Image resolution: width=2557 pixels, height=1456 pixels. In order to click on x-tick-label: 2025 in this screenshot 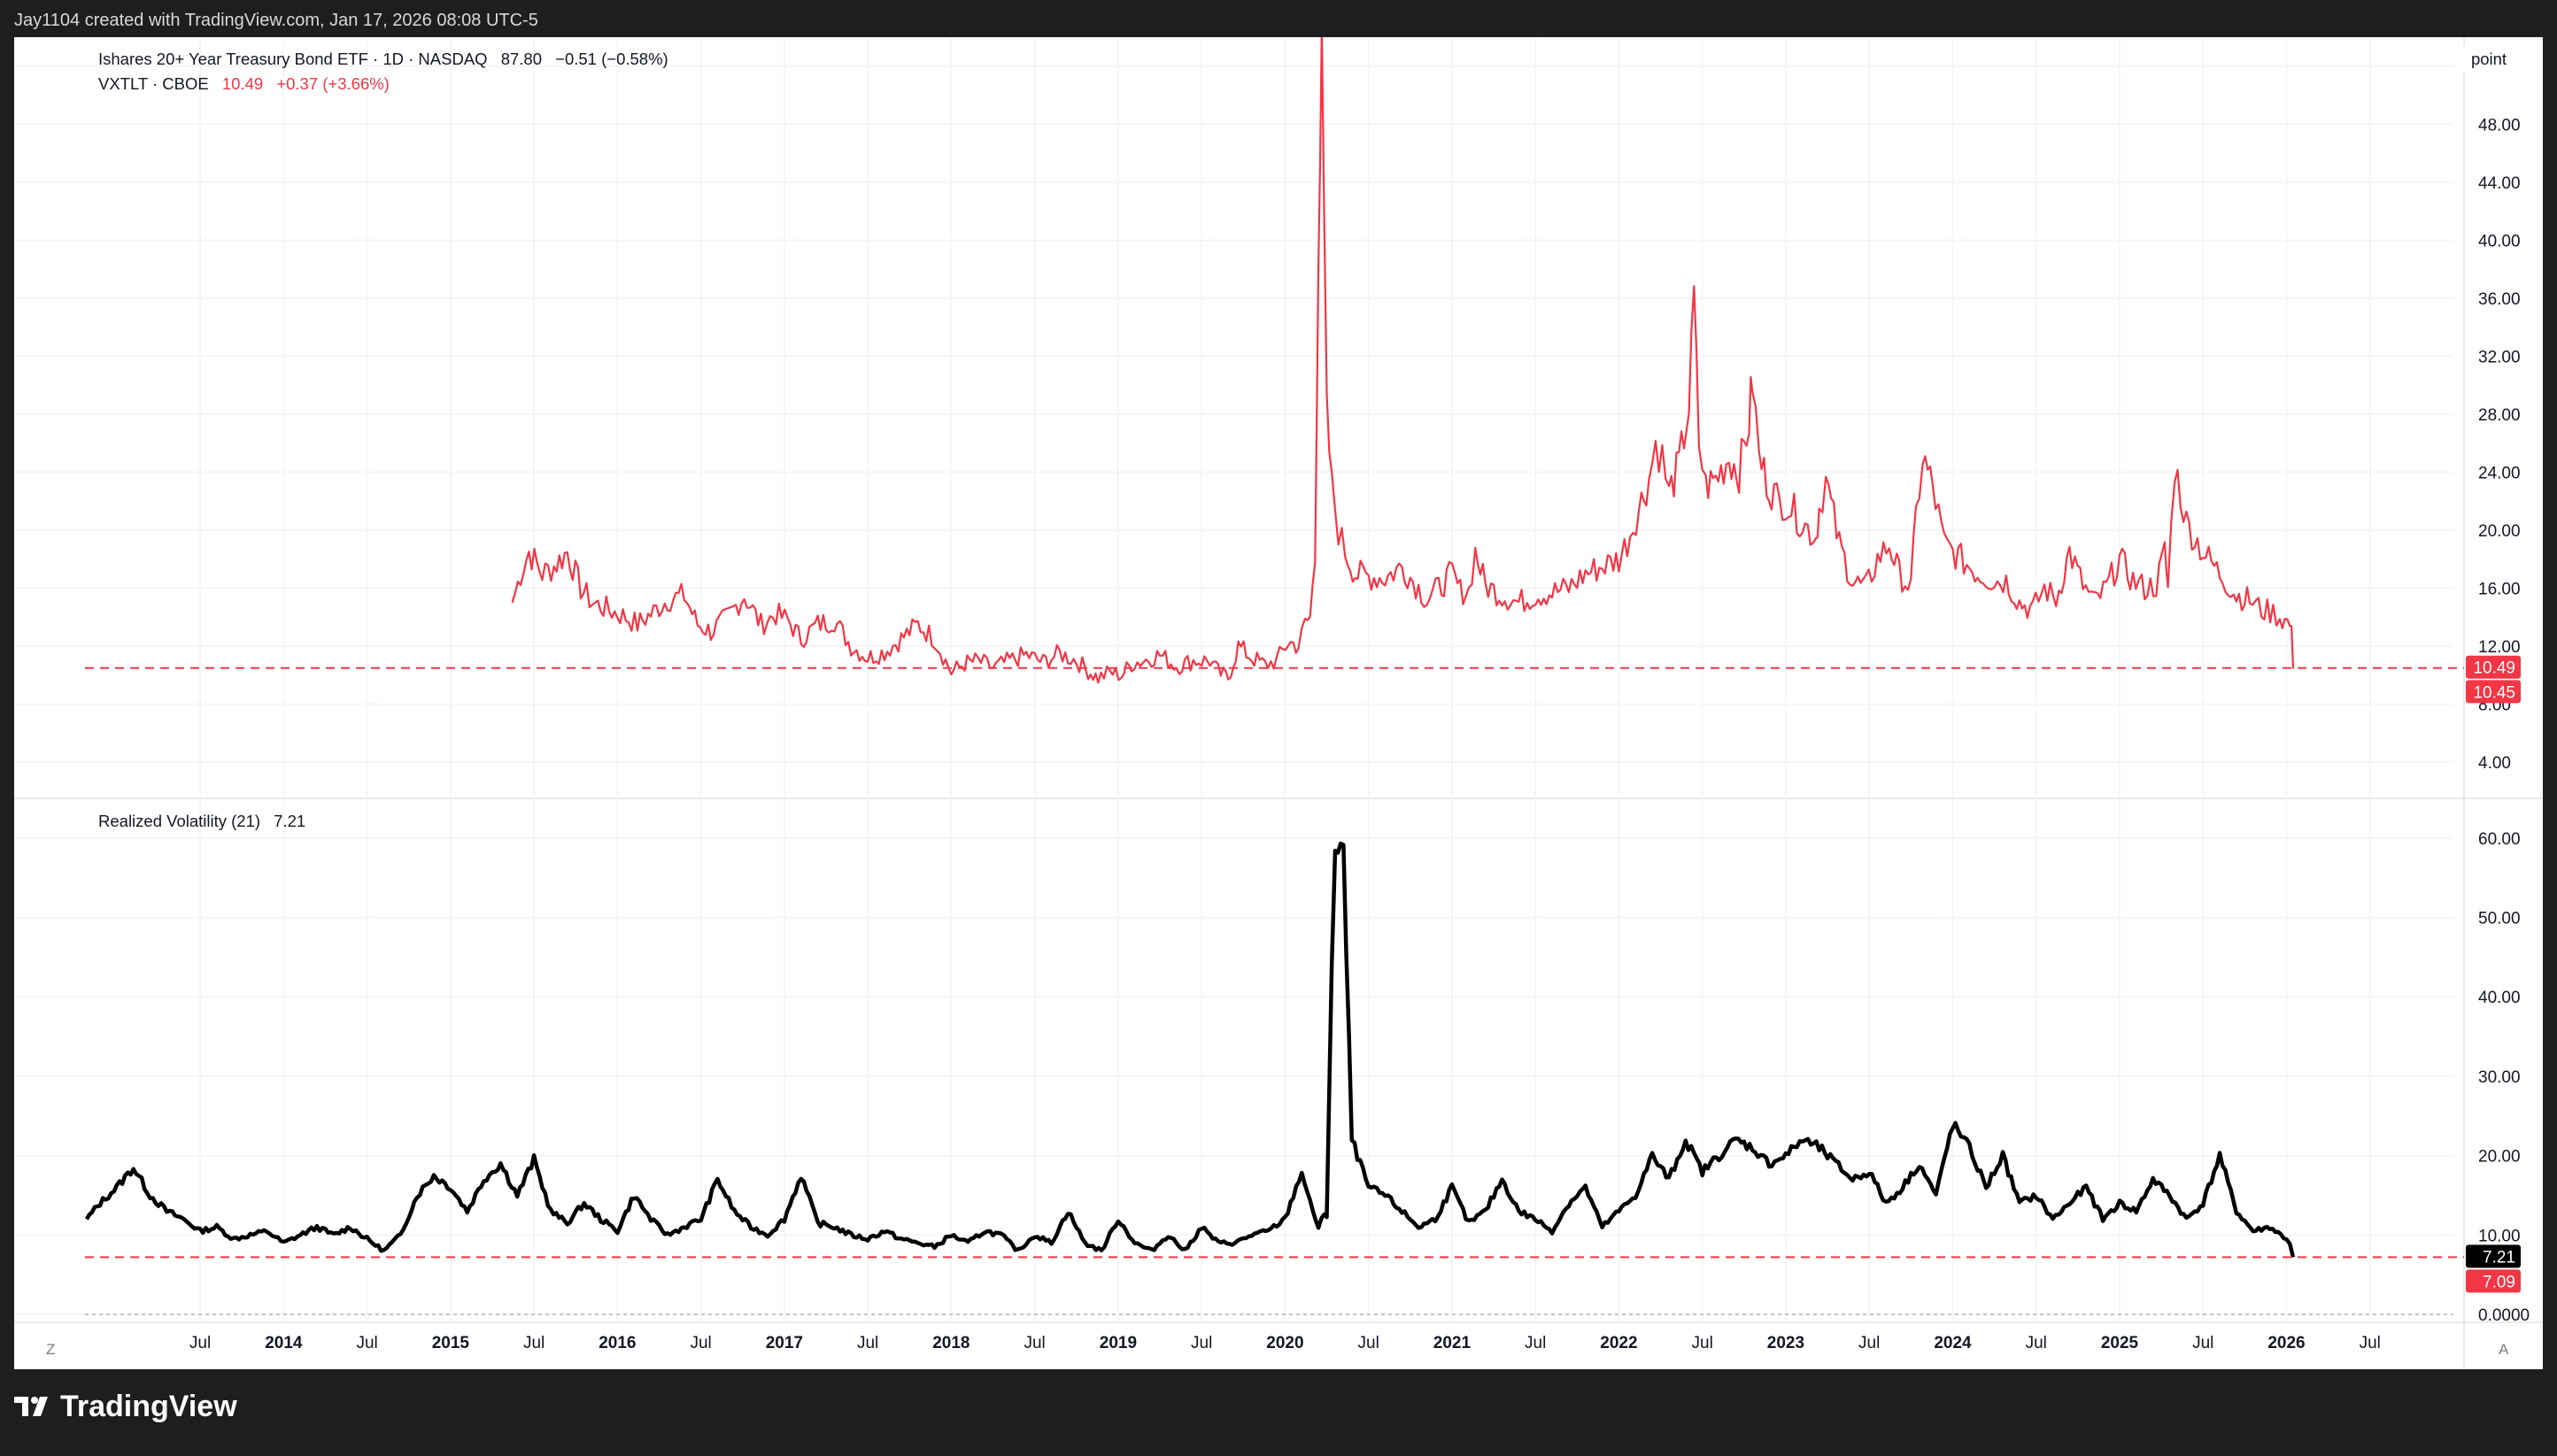, I will do `click(2120, 1343)`.